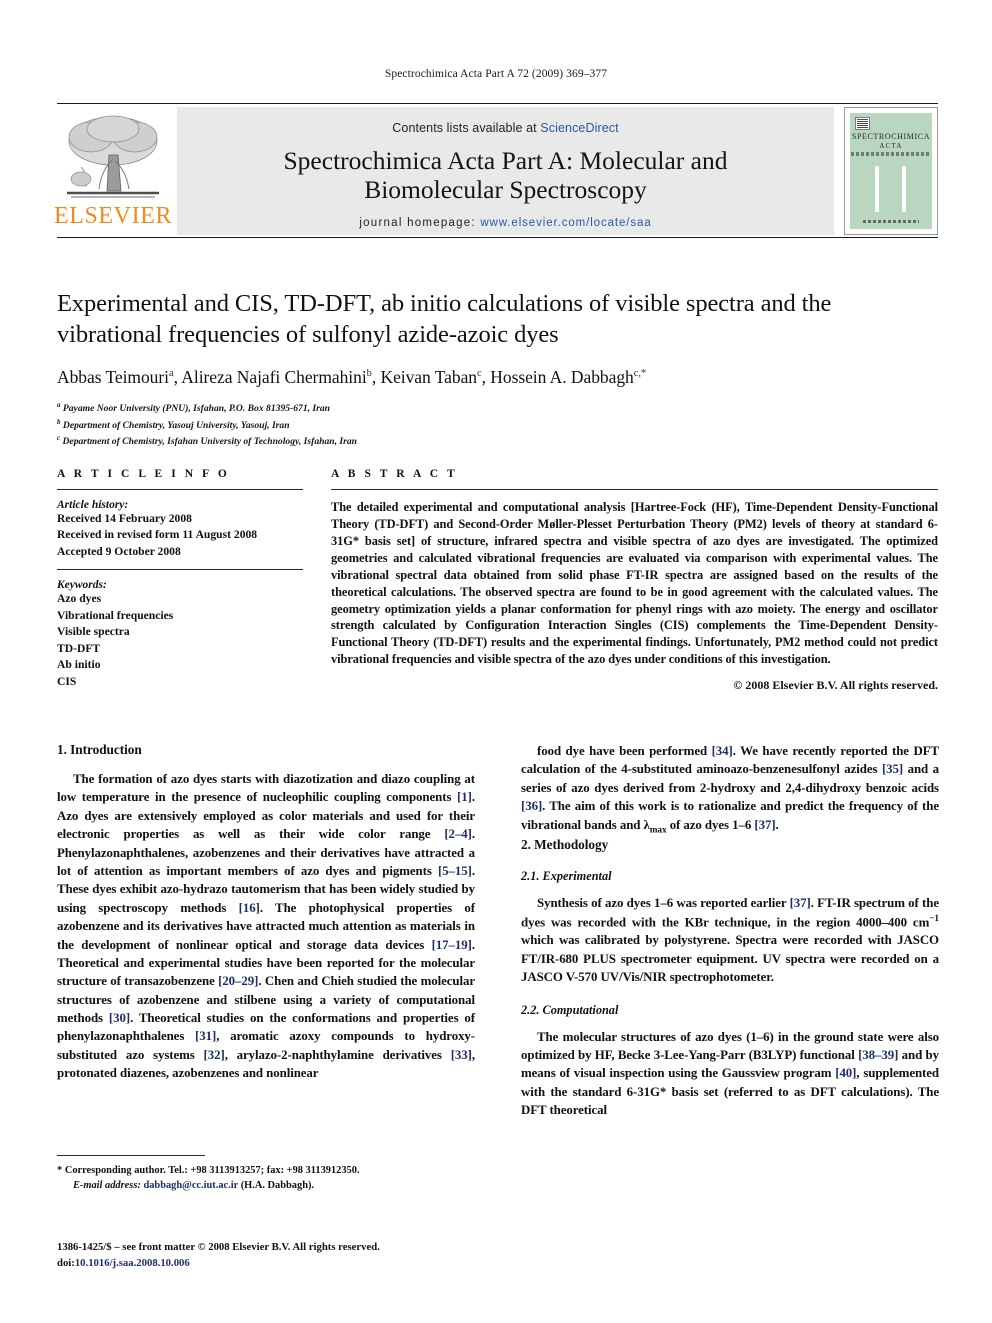  I want to click on citation-ref: [2–4], so click(458, 834).